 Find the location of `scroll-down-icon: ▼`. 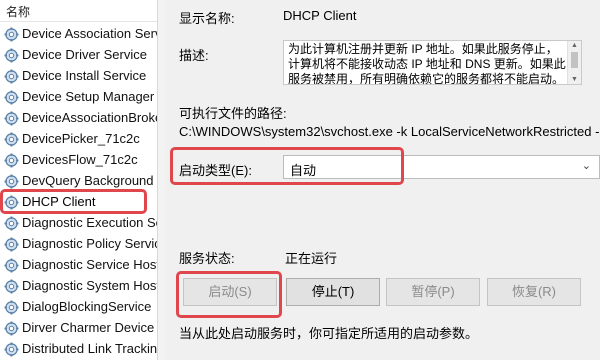

scroll-down-icon: ▼ is located at coordinates (574, 79).